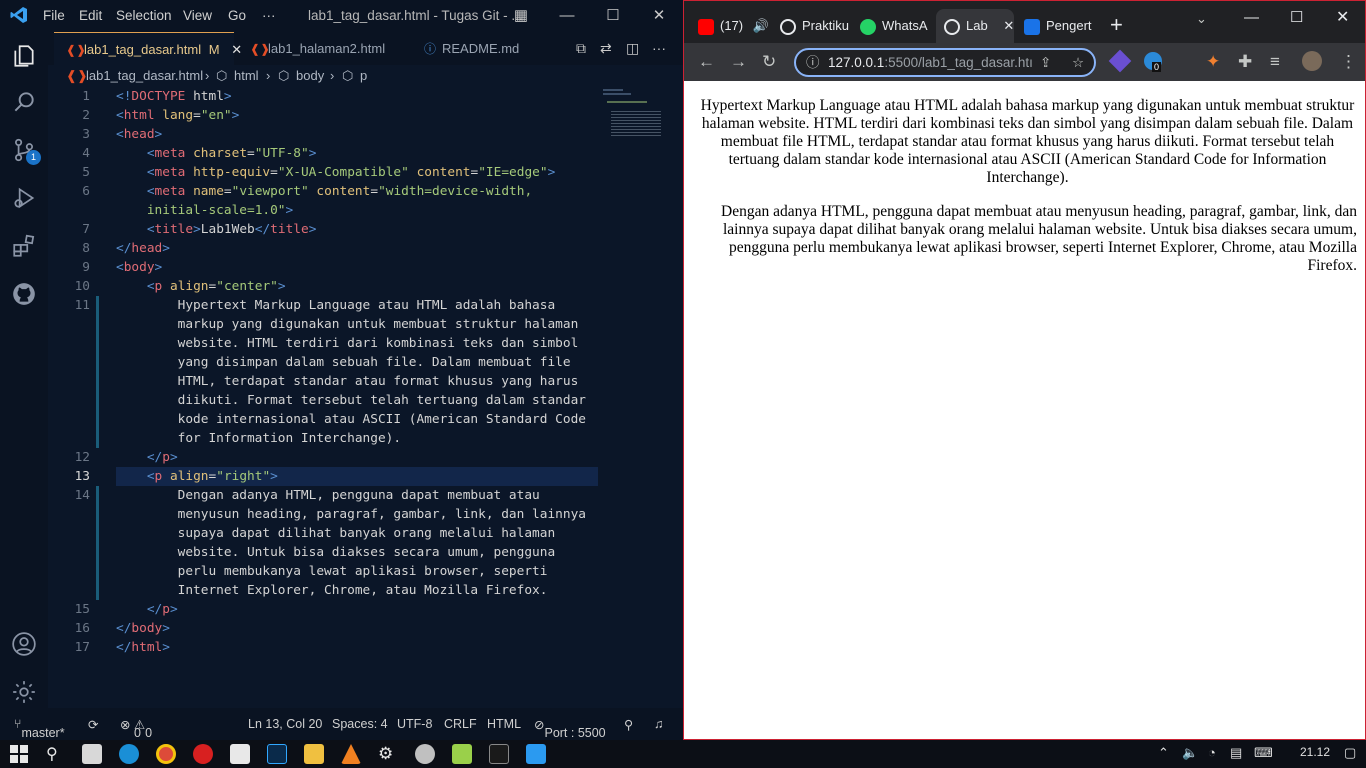  What do you see at coordinates (975, 26) in the screenshot?
I see `chrome-tab-lab: Lab ✕` at bounding box center [975, 26].